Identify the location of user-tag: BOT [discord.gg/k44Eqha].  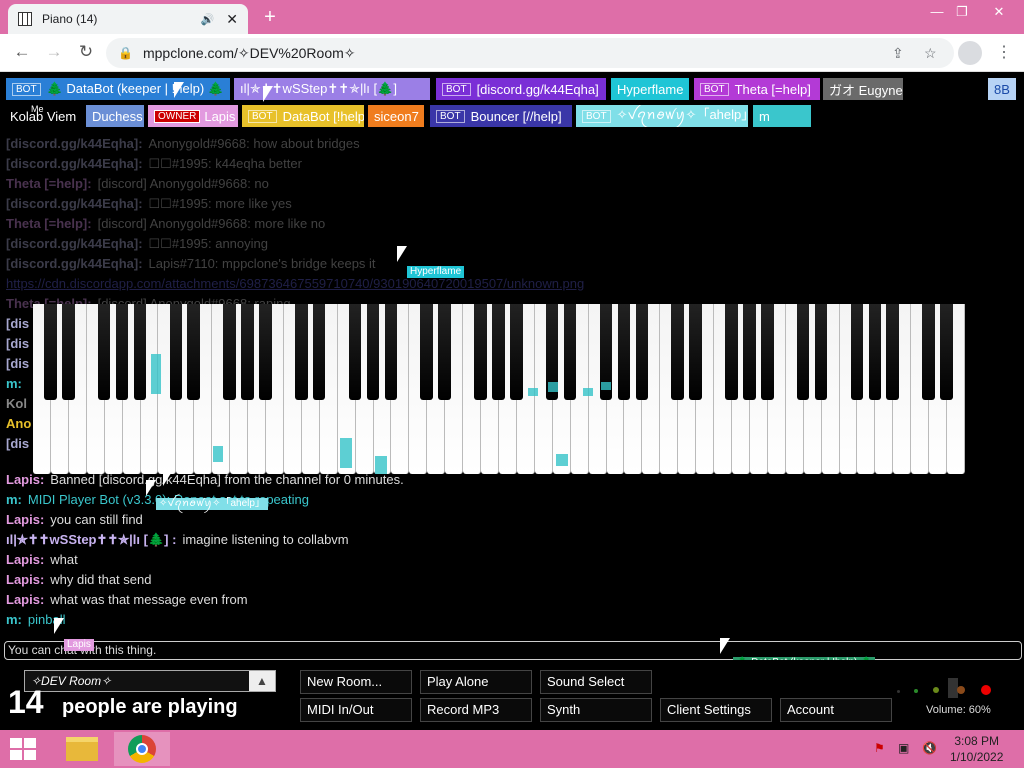
(521, 89).